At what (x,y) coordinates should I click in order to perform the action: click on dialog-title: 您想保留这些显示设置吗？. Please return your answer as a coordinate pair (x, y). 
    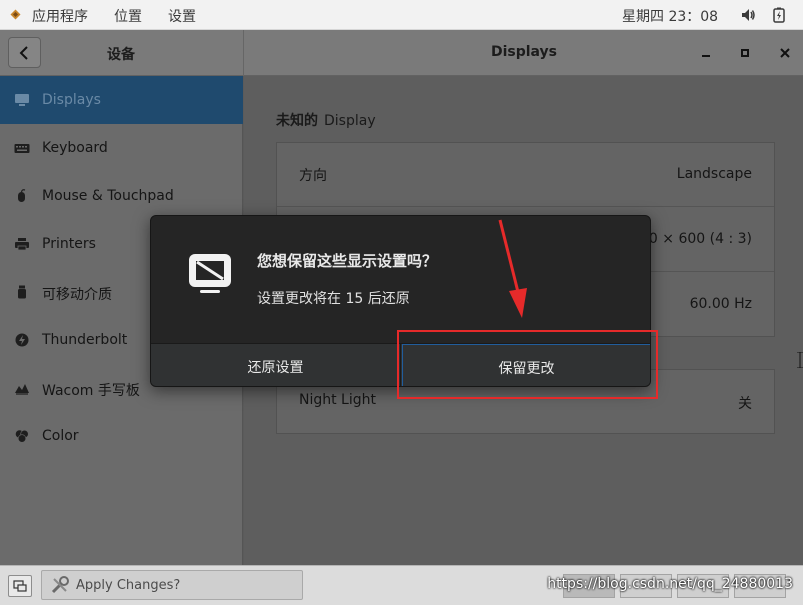
    Looking at the image, I should click on (347, 261).